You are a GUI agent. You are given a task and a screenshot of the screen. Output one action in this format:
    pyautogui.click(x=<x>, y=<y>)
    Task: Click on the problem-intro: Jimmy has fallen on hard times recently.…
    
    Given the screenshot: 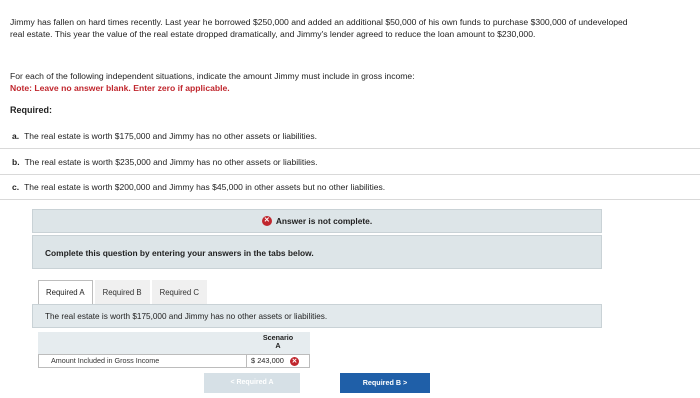 What is the action you would take?
    pyautogui.click(x=319, y=28)
    